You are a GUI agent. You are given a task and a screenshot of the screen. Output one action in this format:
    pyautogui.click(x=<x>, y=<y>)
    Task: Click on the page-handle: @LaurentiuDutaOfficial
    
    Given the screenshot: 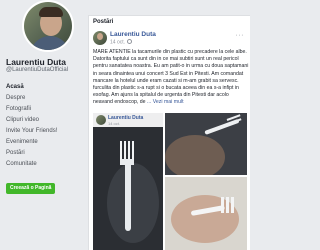 What is the action you would take?
    pyautogui.click(x=37, y=70)
    